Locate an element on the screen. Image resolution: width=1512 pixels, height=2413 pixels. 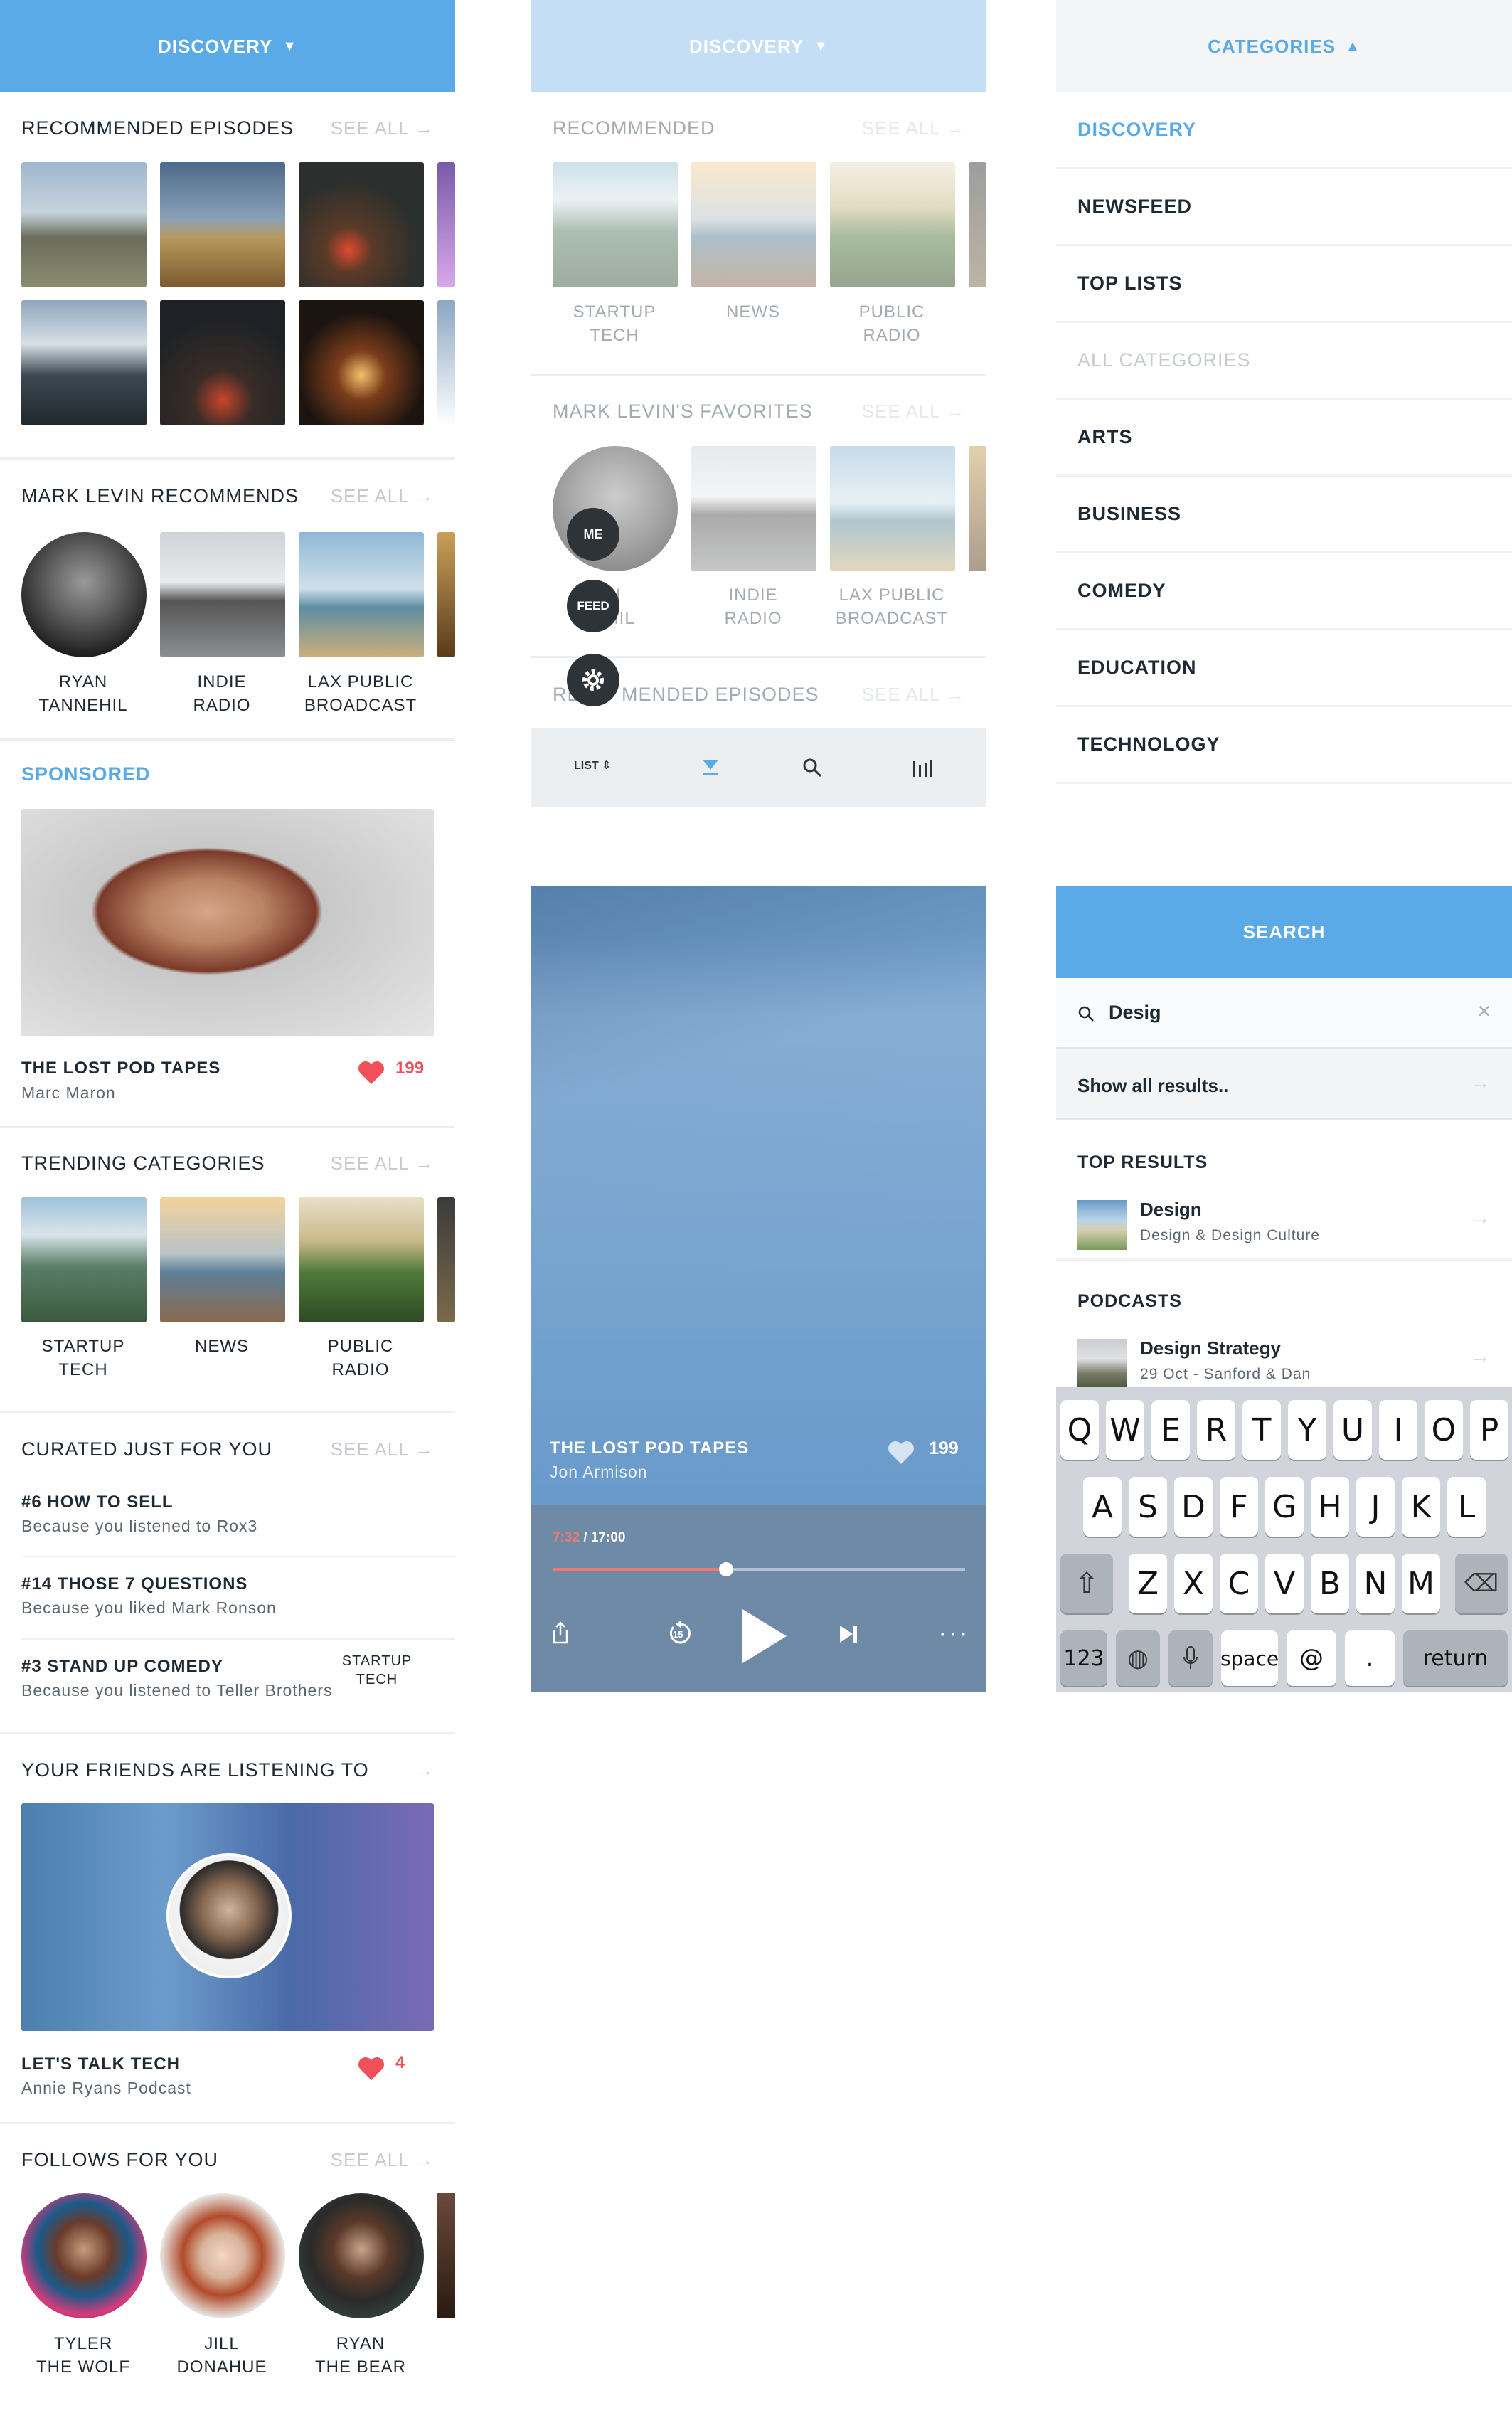
key-c: C is located at coordinates (1239, 1584).